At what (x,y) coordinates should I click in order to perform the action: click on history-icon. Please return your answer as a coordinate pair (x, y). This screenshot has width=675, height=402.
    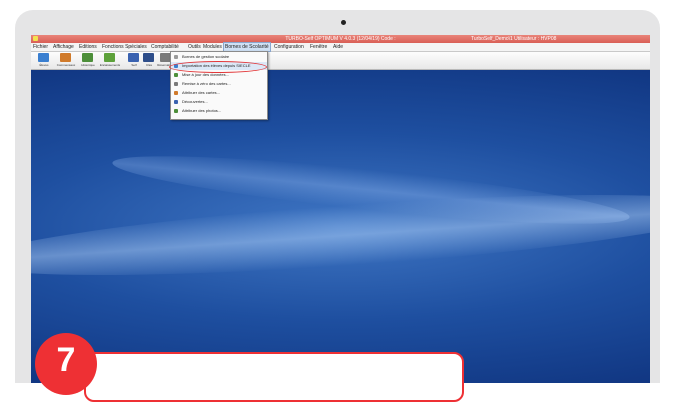
    Looking at the image, I should click on (87, 57).